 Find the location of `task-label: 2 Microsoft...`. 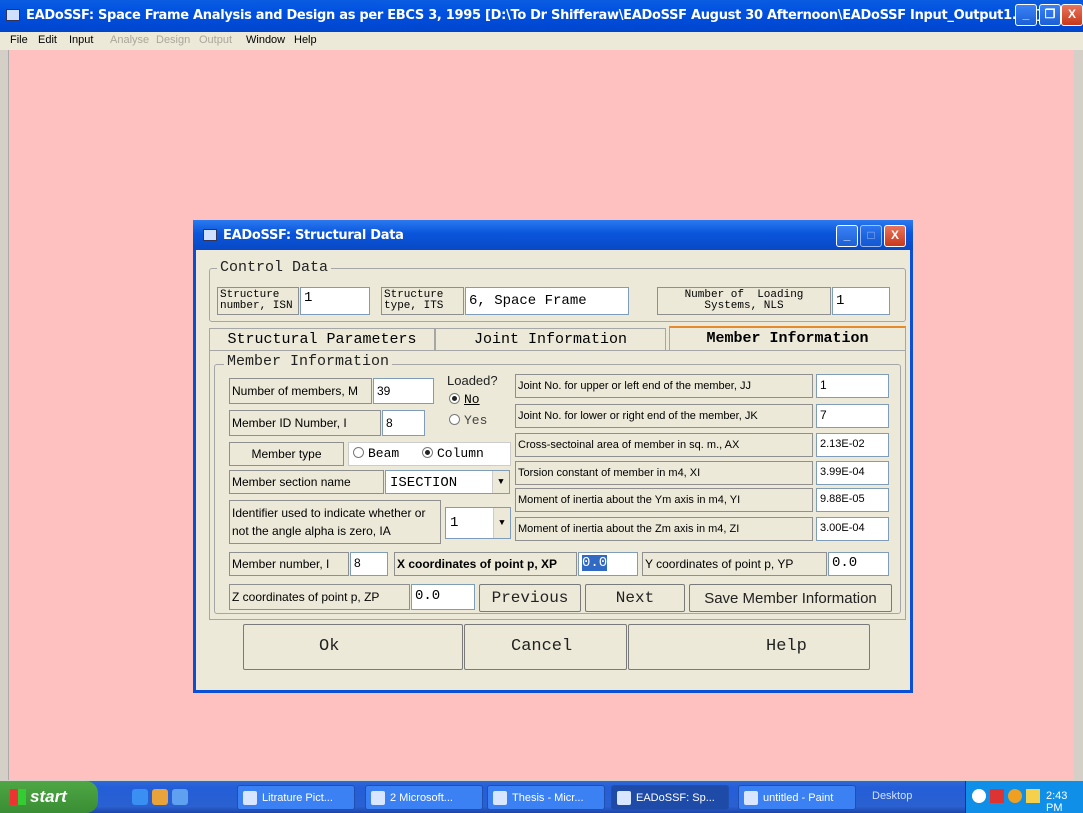

task-label: 2 Microsoft... is located at coordinates (421, 798).